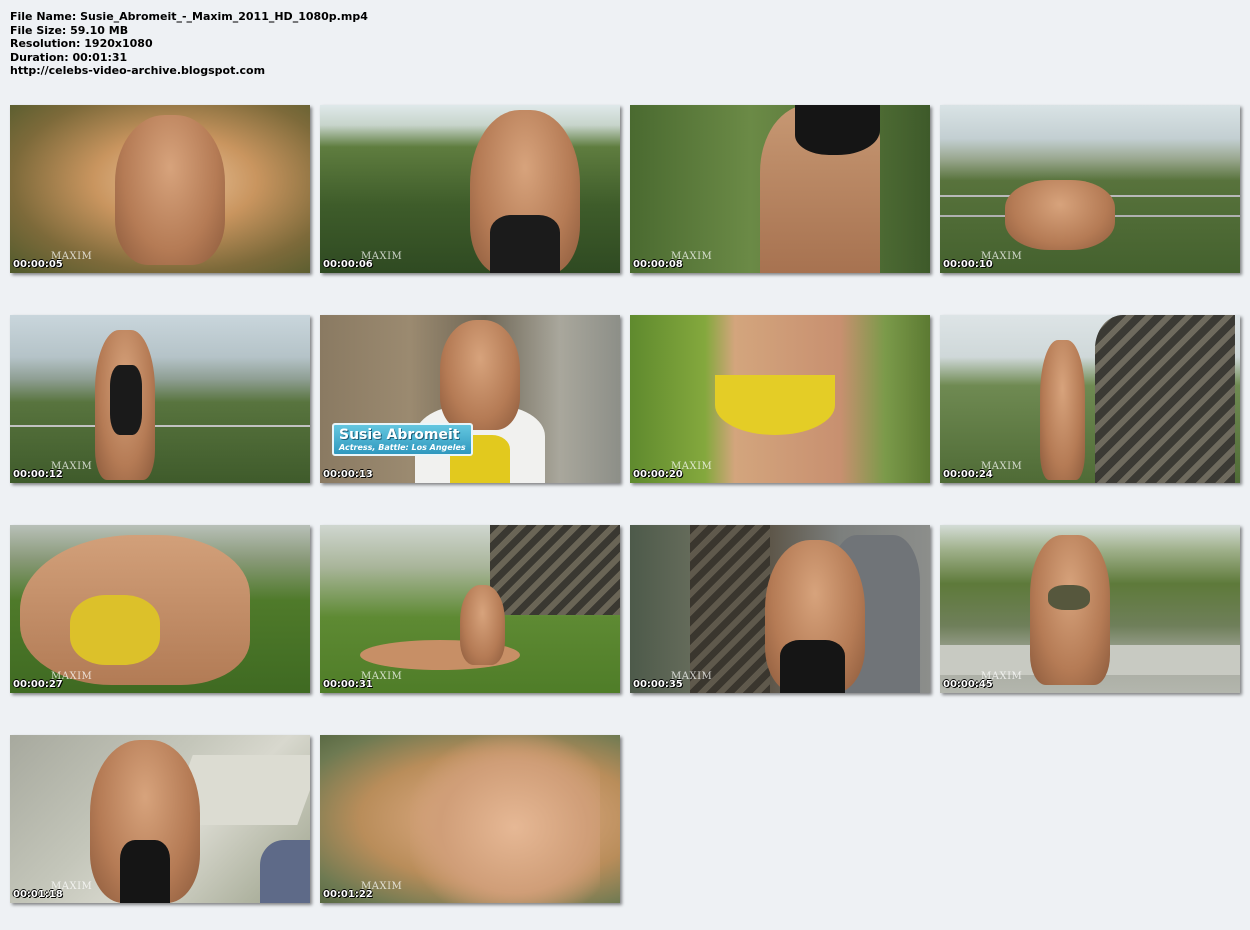 This screenshot has height=930, width=1250. Describe the element at coordinates (780, 609) in the screenshot. I see `thumbnail: MAXIM 00:00:35` at that location.